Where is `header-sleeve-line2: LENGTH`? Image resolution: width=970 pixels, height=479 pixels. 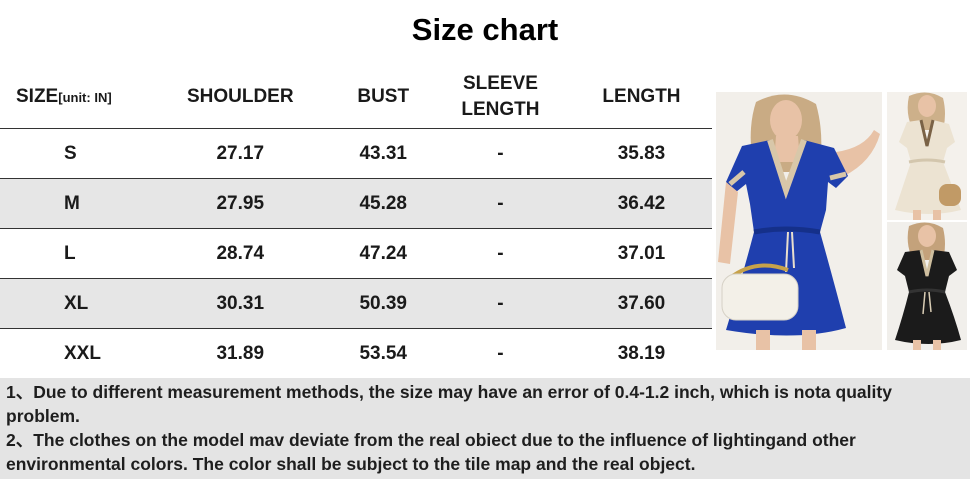 header-sleeve-line2: LENGTH is located at coordinates (500, 109).